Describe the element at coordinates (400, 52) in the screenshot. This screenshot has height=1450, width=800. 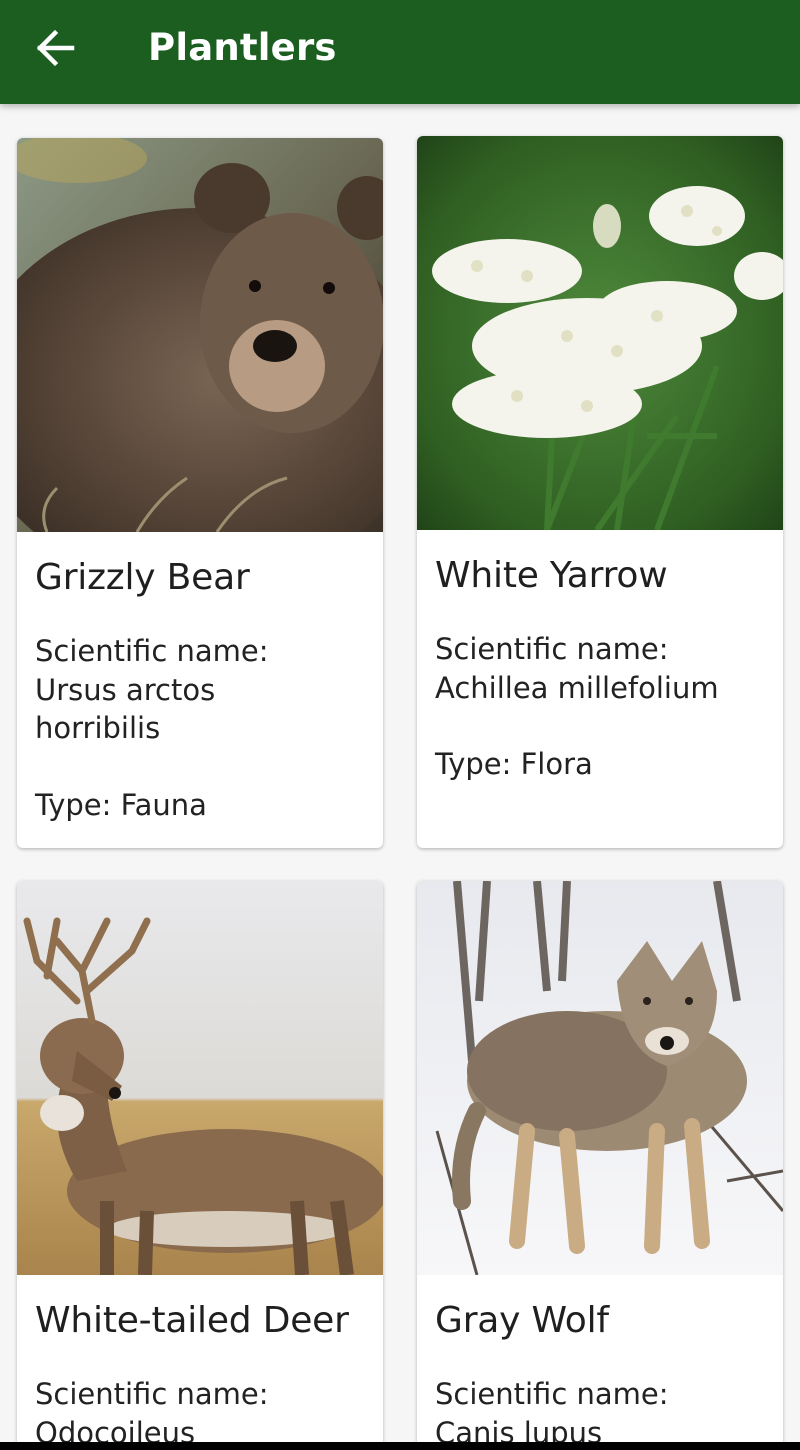
I see `app-bar: Plantlers` at that location.